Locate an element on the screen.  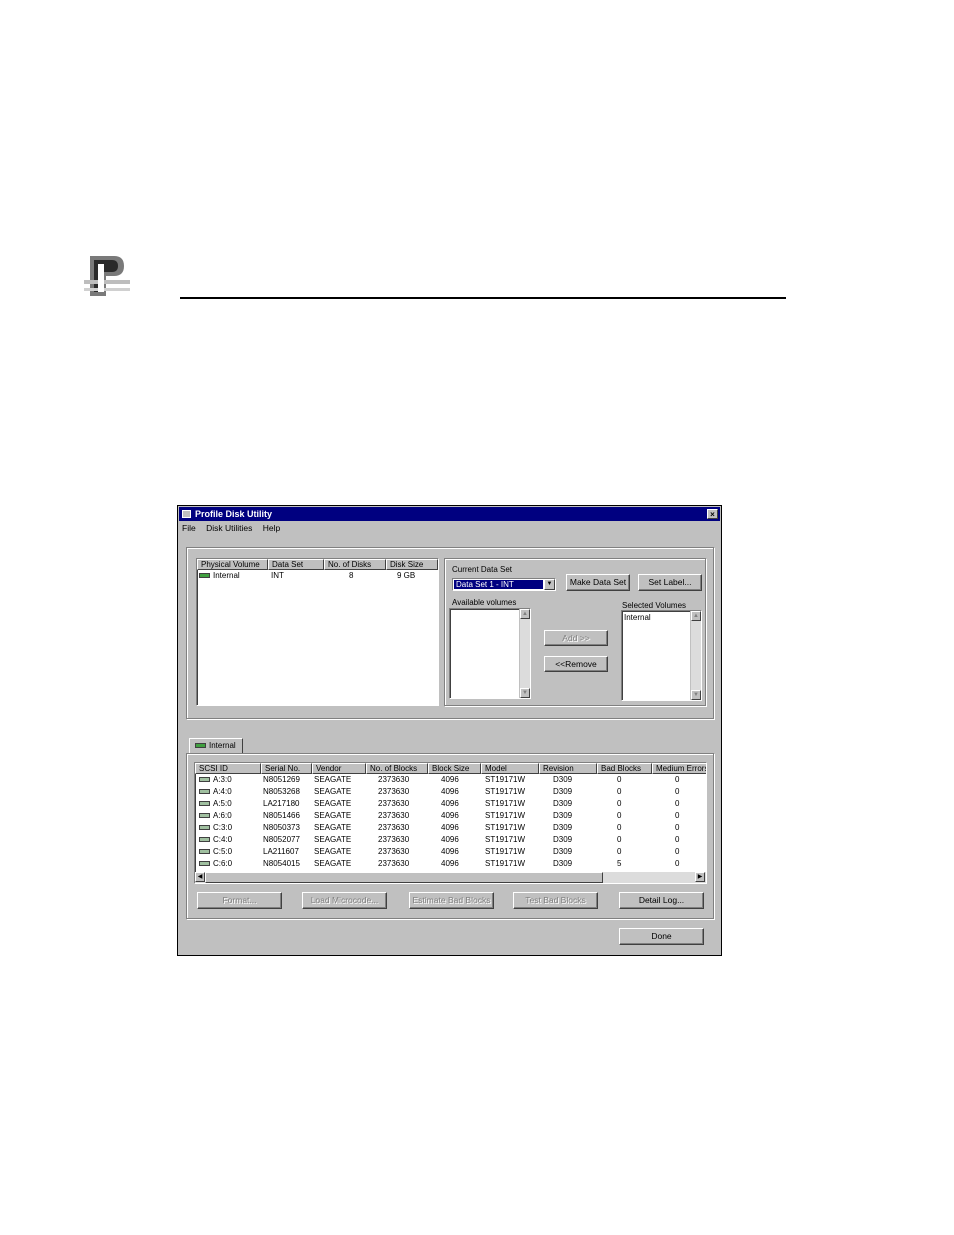
selected-scrollbar: ▲ ▼ is located at coordinates (695, 655).